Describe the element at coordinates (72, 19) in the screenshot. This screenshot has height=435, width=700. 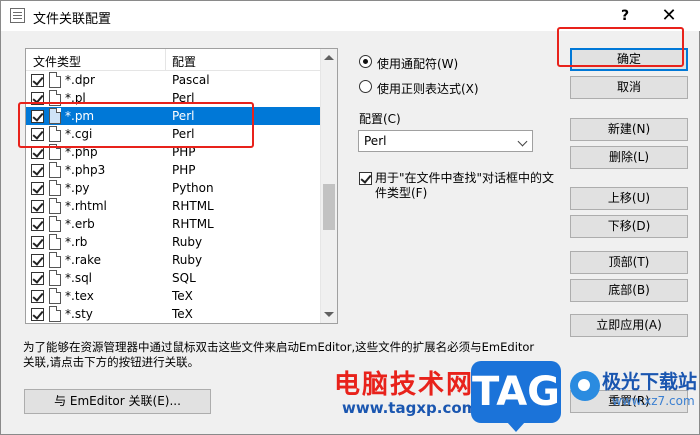
I see `window-title: 文件关联配置` at that location.